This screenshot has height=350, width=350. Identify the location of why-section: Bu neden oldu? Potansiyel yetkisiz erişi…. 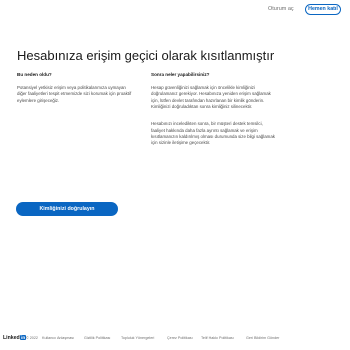
(76, 93).